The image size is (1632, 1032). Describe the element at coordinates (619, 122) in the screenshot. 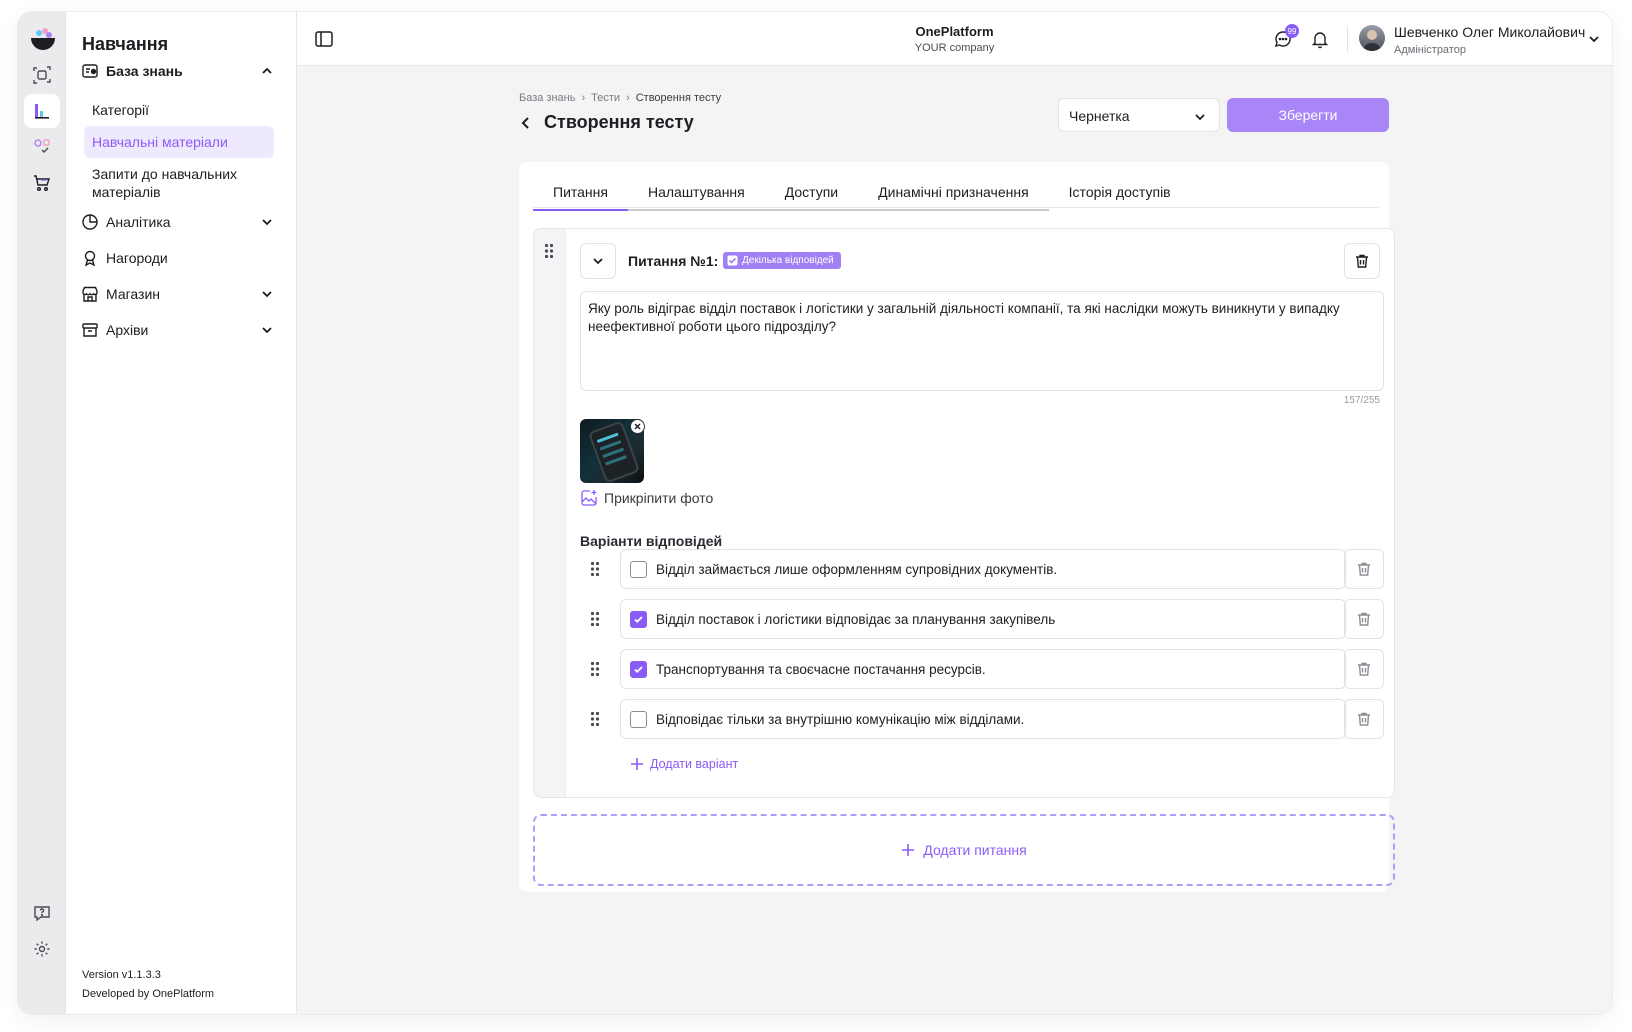

I see `page-title-text: Створення тесту` at that location.